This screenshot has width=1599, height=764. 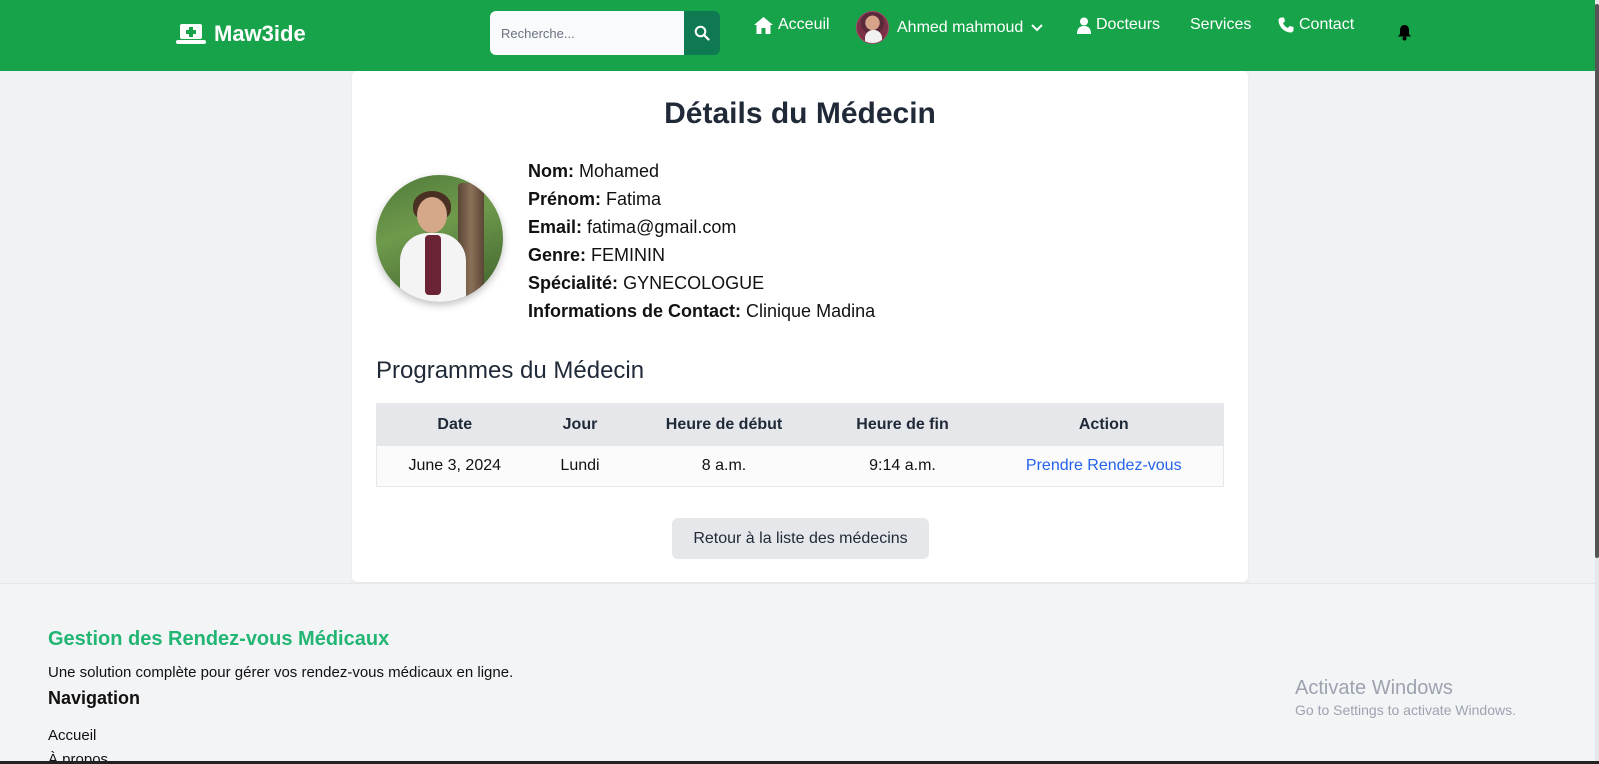 What do you see at coordinates (1597, 281) in the screenshot?
I see `scrollbar-thumb` at bounding box center [1597, 281].